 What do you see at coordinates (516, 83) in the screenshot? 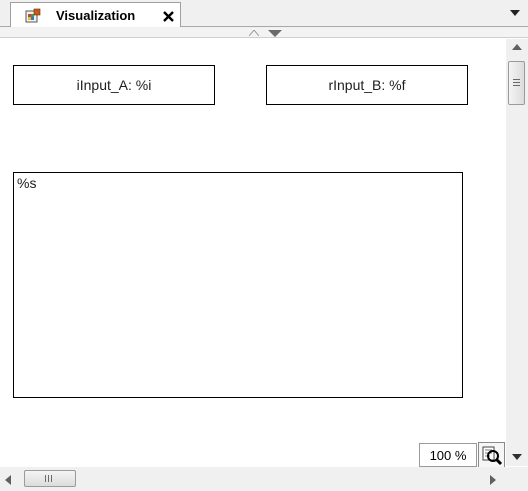
I see `vertical-scroll-thumb` at bounding box center [516, 83].